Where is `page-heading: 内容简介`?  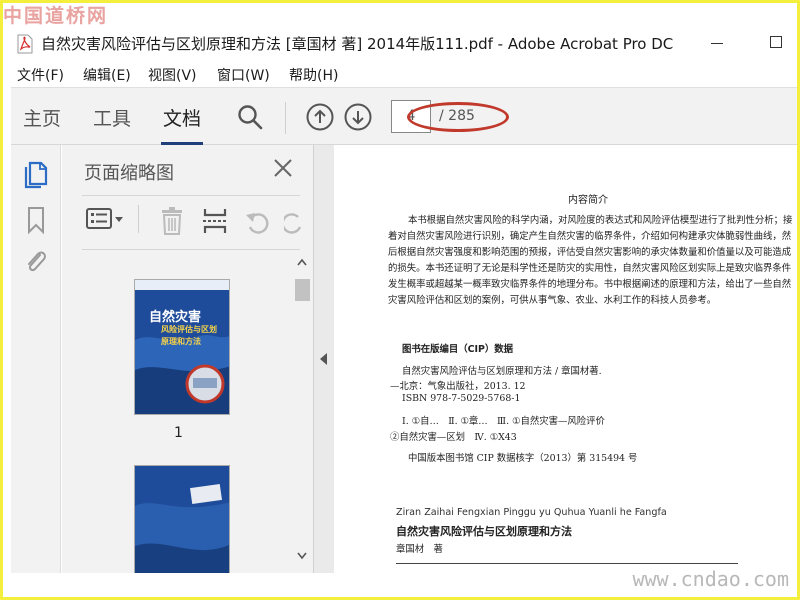 page-heading: 内容简介 is located at coordinates (588, 200).